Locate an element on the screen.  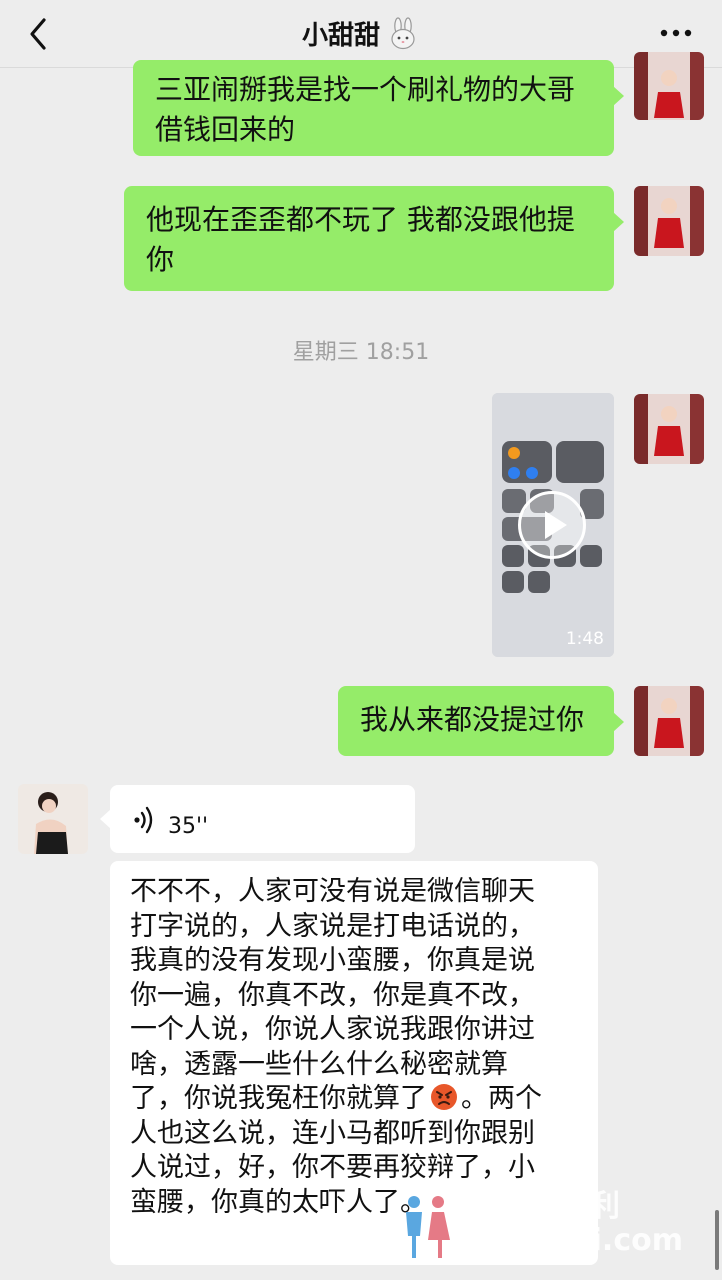
more-options-button is located at coordinates (676, 33).